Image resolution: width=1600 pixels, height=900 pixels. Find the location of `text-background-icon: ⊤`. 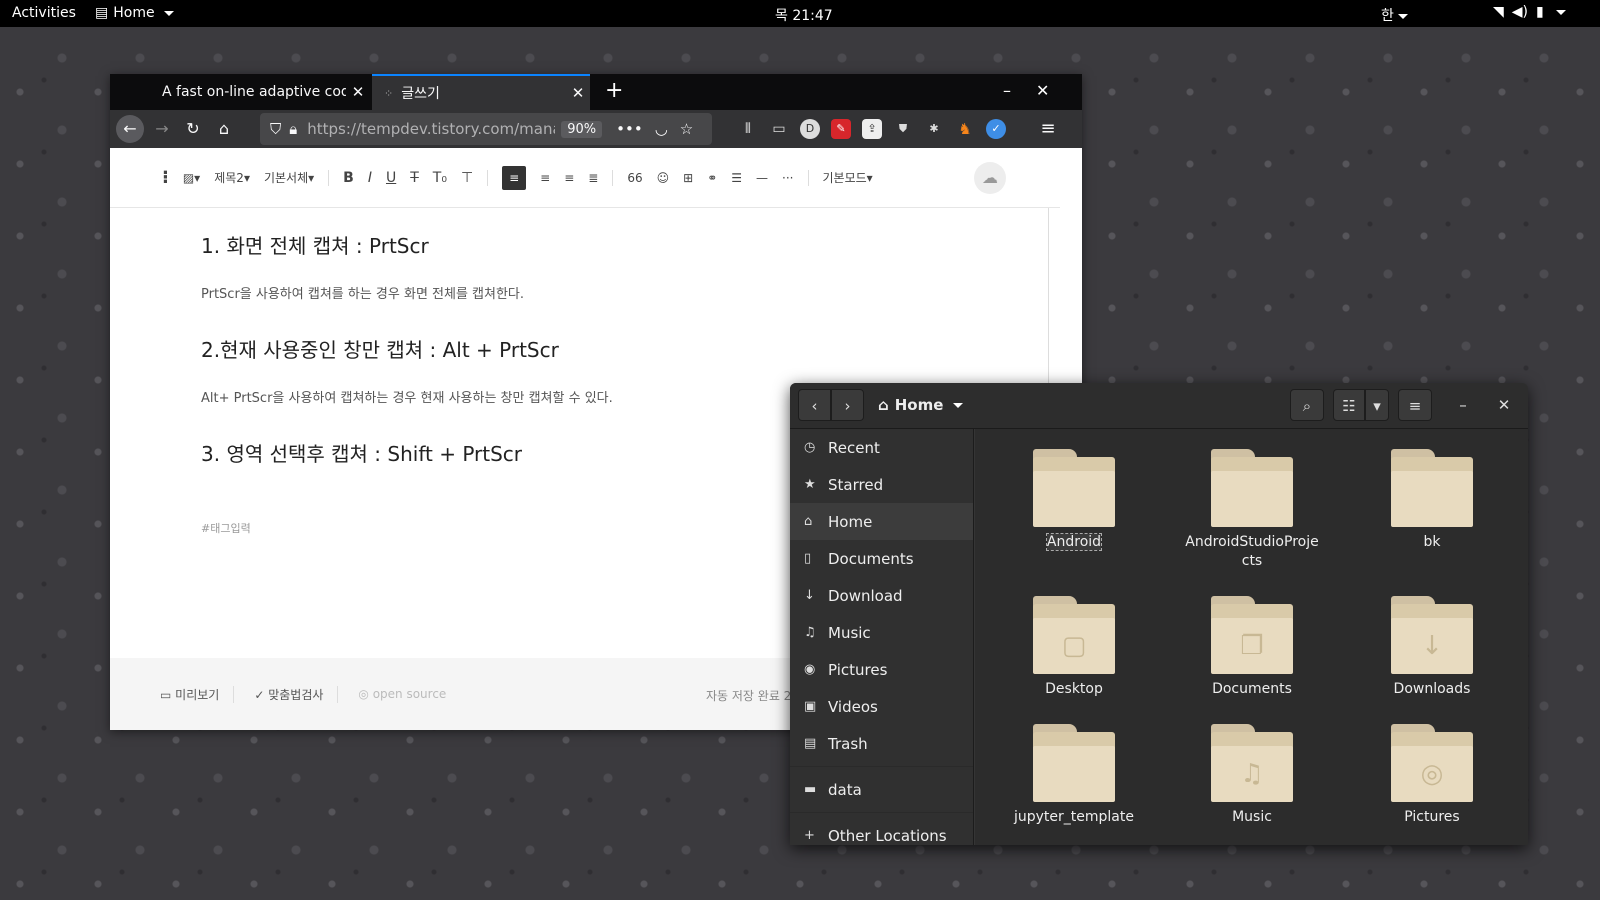

text-background-icon: ⊤ is located at coordinates (467, 178).